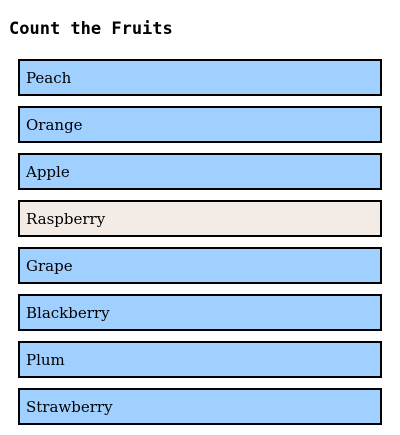 The width and height of the screenshot is (400, 435). What do you see at coordinates (200, 218) in the screenshot?
I see `fruit-item-raspberry: Raspberry` at bounding box center [200, 218].